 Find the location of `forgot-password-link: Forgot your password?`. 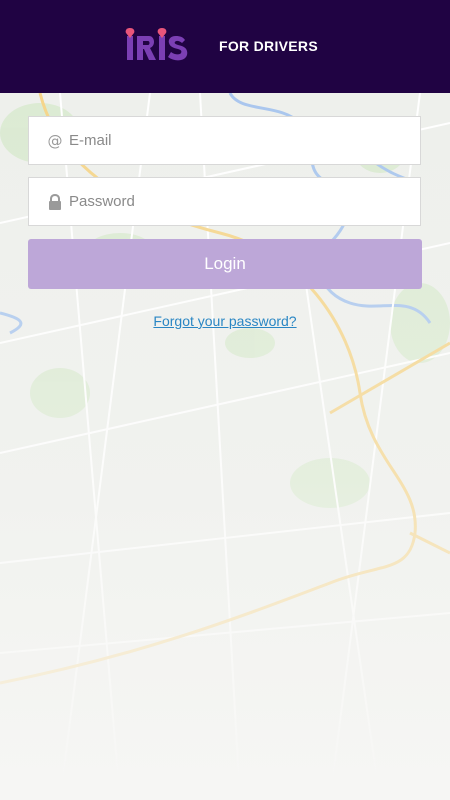

forgot-password-link: Forgot your password? is located at coordinates (225, 321).